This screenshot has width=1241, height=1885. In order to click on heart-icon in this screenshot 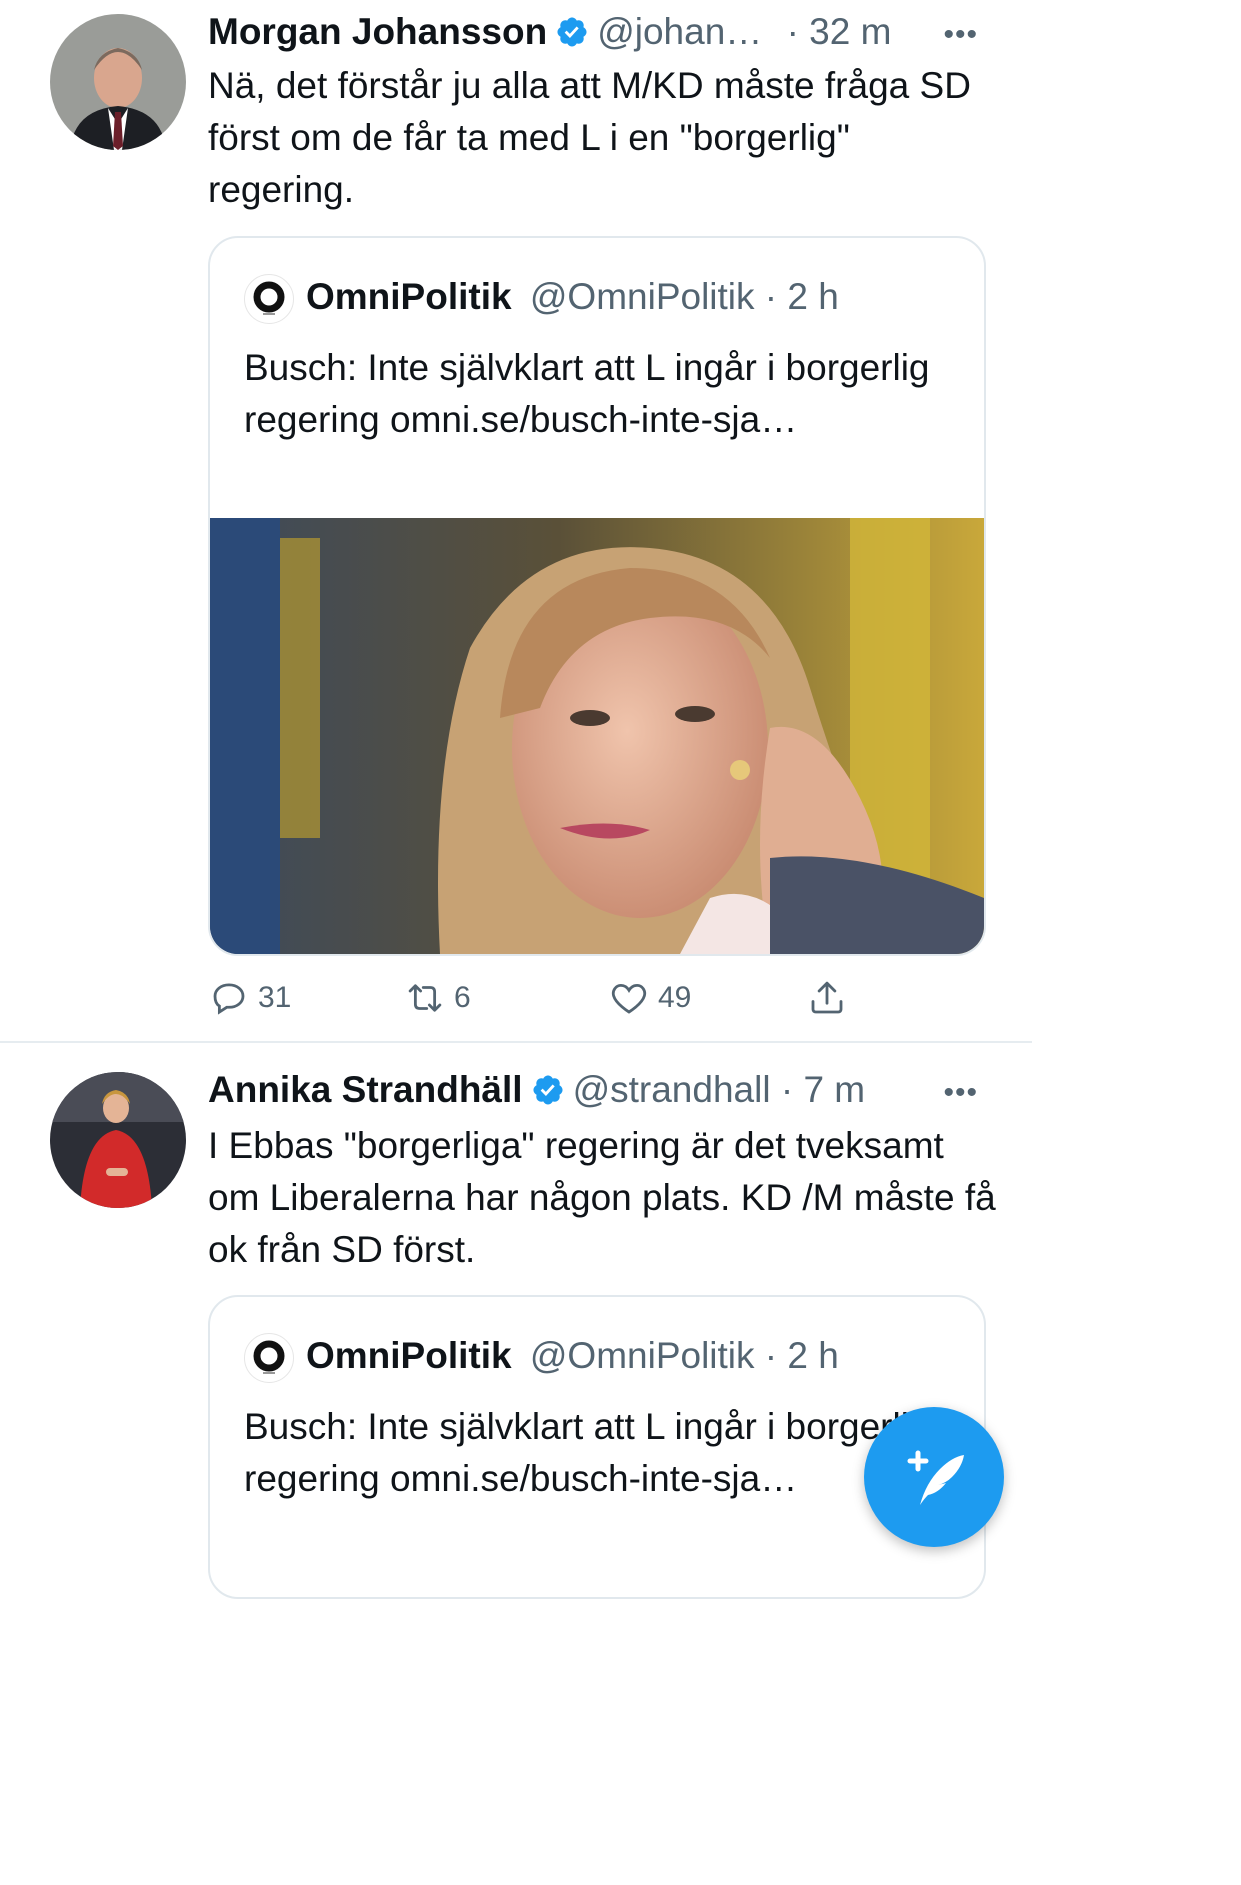, I will do `click(629, 998)`.